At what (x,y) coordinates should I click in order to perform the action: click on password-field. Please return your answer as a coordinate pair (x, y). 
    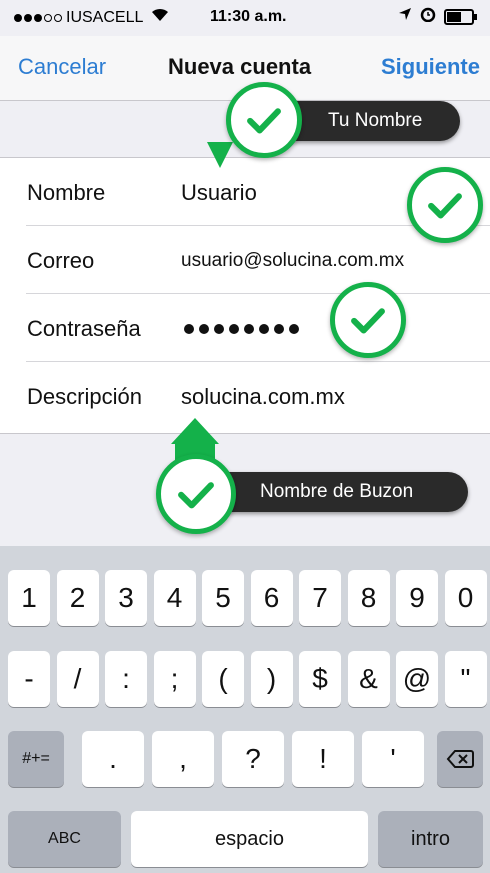
    Looking at the image, I should click on (241, 329).